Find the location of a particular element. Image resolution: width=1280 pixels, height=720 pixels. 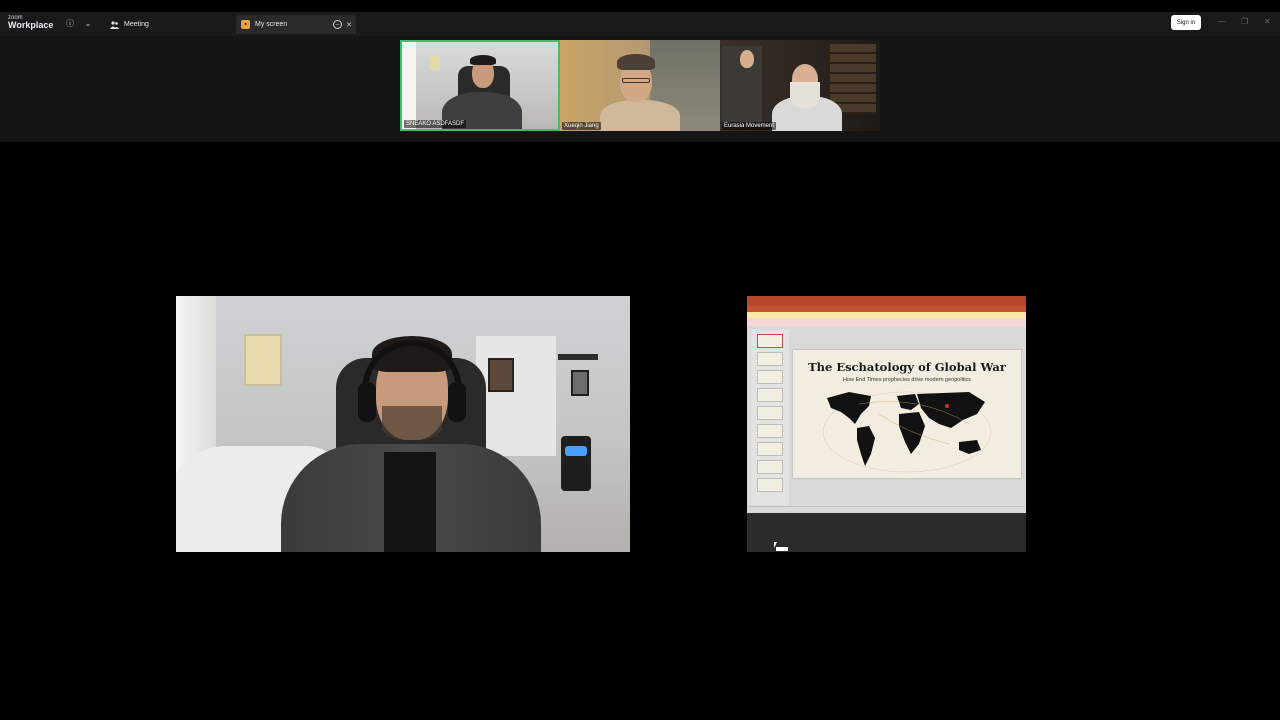

person-shirt is located at coordinates (410, 502).